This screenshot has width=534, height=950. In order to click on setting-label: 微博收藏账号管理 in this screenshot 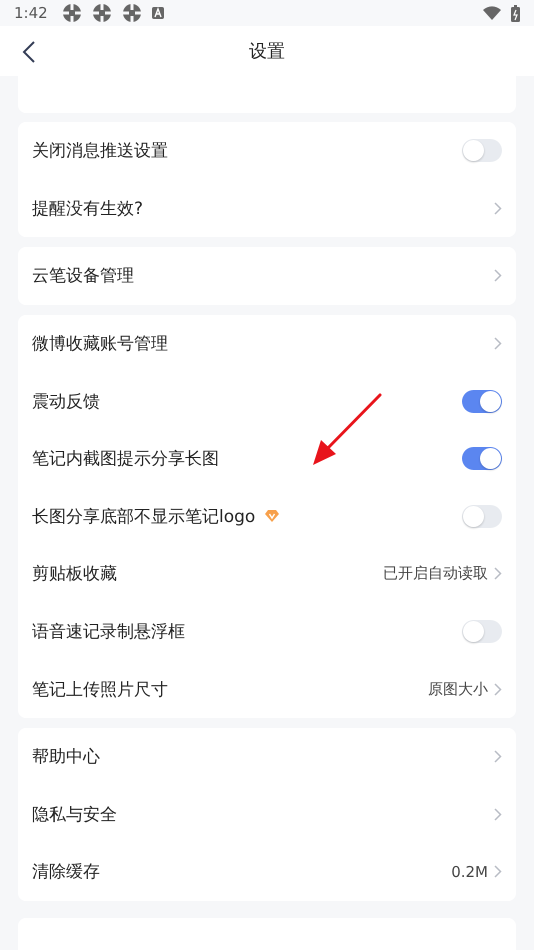, I will do `click(100, 344)`.